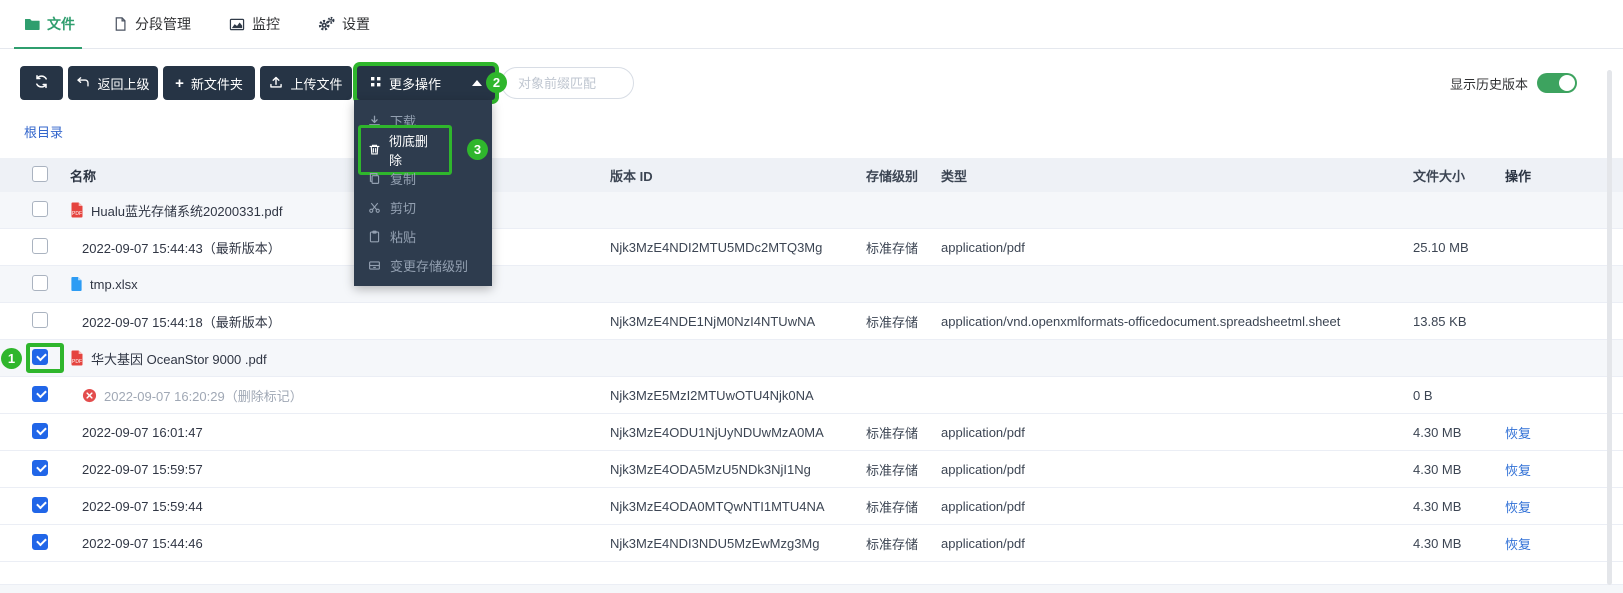  Describe the element at coordinates (423, 236) in the screenshot. I see `menu-item-paste: 粘贴` at that location.